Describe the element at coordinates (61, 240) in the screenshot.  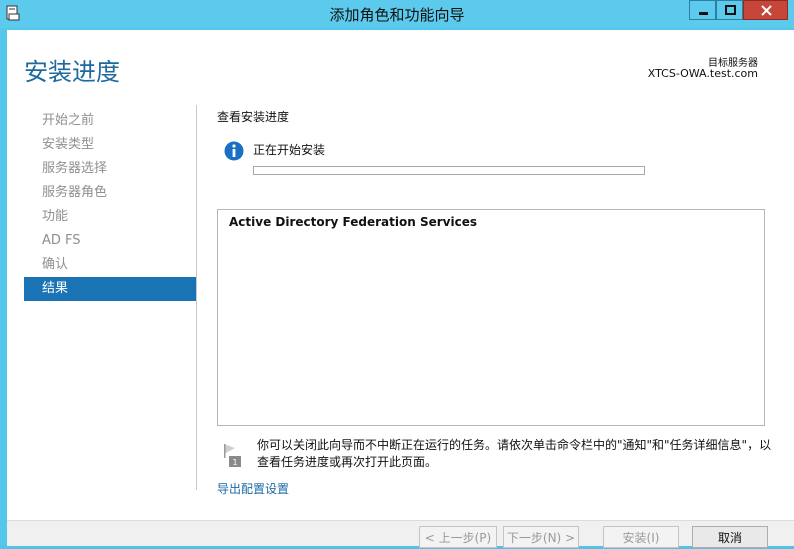
I see `nav-step-ad-fs: AD FS` at that location.